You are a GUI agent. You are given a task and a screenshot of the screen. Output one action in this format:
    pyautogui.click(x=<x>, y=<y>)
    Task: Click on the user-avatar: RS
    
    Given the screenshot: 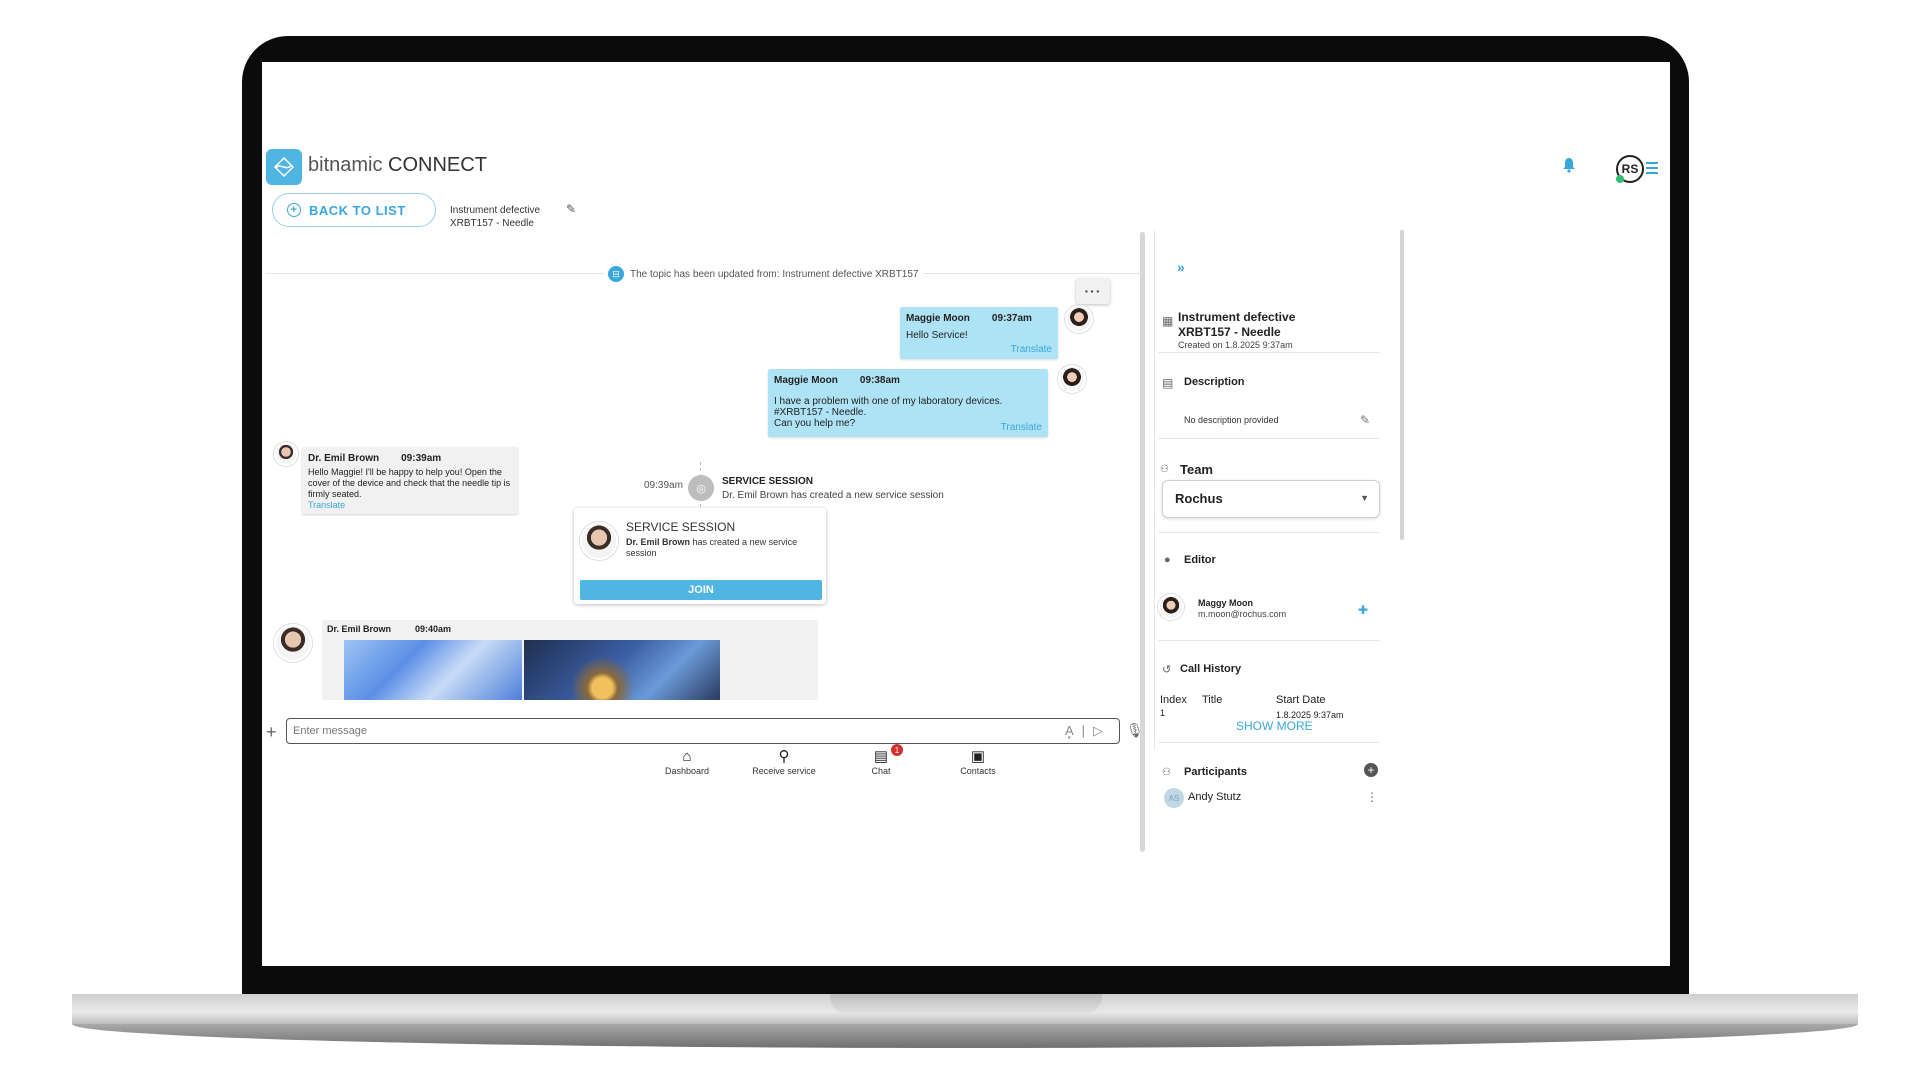 What is the action you would take?
    pyautogui.click(x=1630, y=169)
    